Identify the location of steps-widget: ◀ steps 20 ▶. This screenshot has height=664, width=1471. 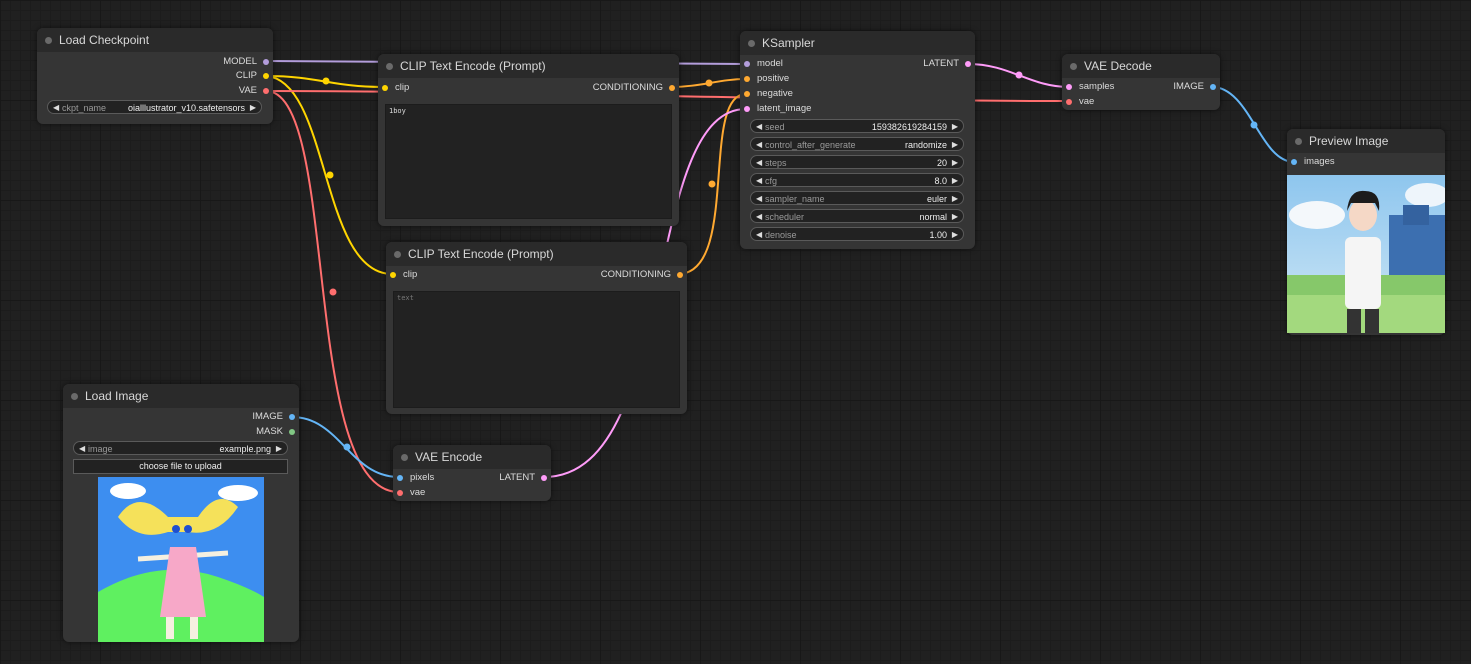
(857, 162).